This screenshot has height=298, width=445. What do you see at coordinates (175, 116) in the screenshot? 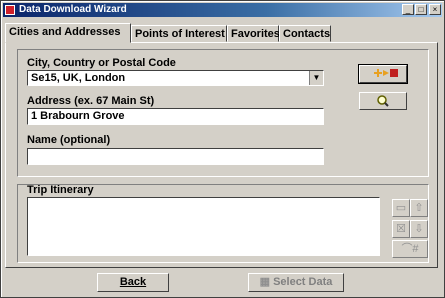
I see `address-input: 1 Brabourn Grove` at bounding box center [175, 116].